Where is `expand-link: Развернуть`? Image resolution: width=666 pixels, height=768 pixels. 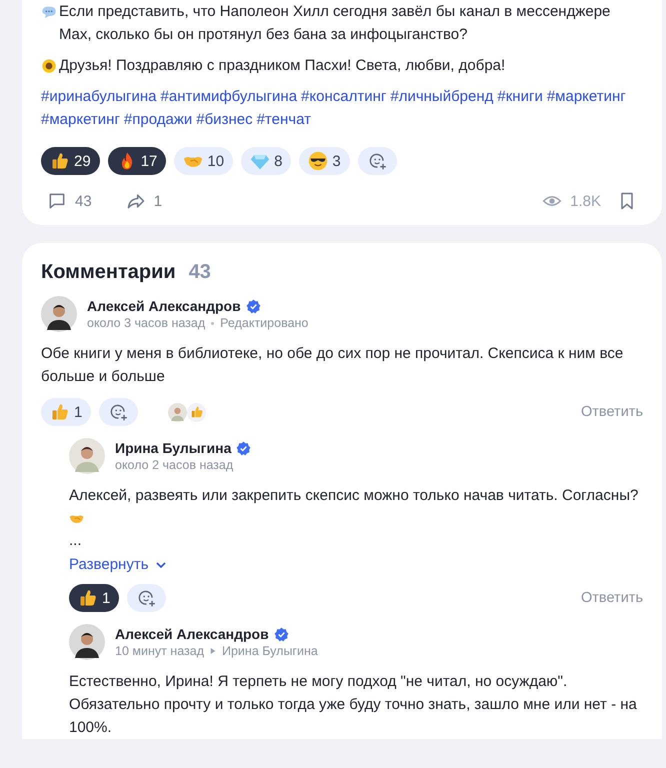 expand-link: Развернуть is located at coordinates (118, 564).